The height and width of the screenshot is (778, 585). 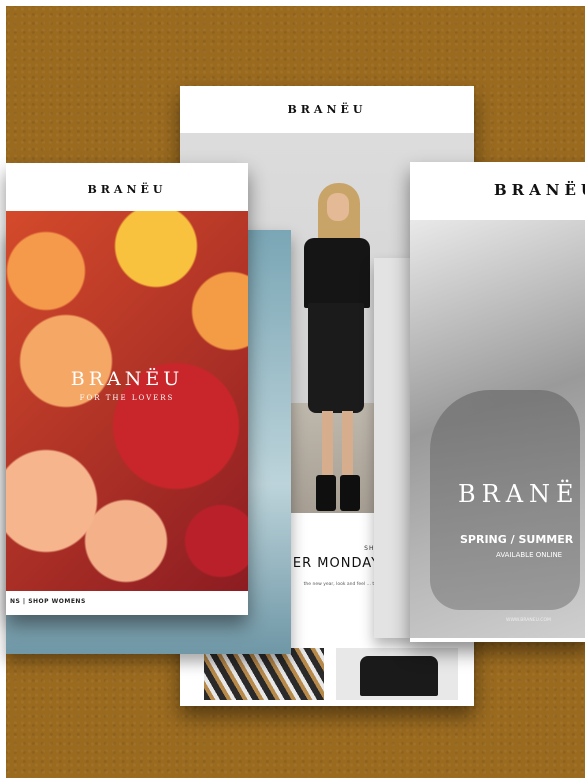 What do you see at coordinates (338, 207) in the screenshot?
I see `model-face` at bounding box center [338, 207].